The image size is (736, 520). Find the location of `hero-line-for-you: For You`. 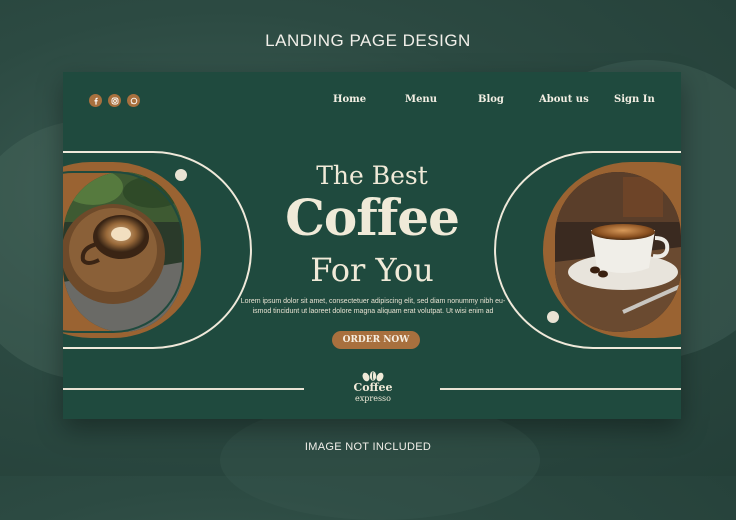

hero-line-for-you: For You is located at coordinates (372, 270).